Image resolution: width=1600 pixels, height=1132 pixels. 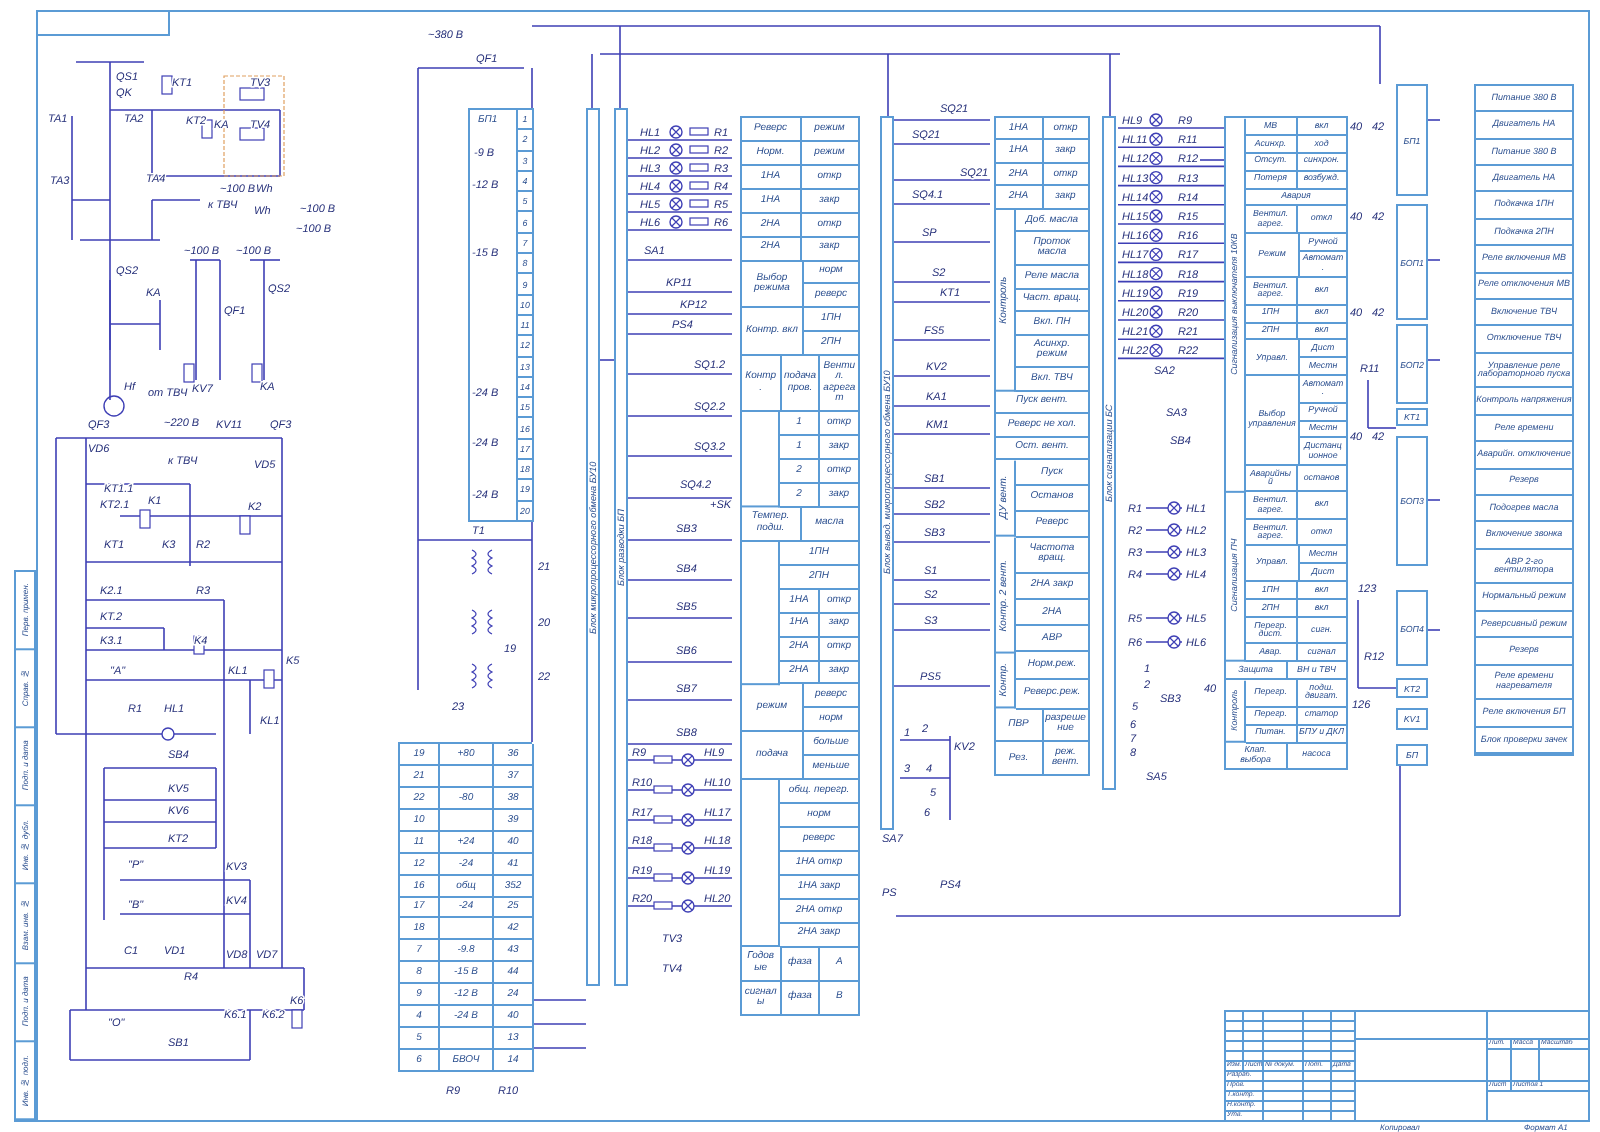 I want to click on transformer-drawing, so click(x=482, y=619).